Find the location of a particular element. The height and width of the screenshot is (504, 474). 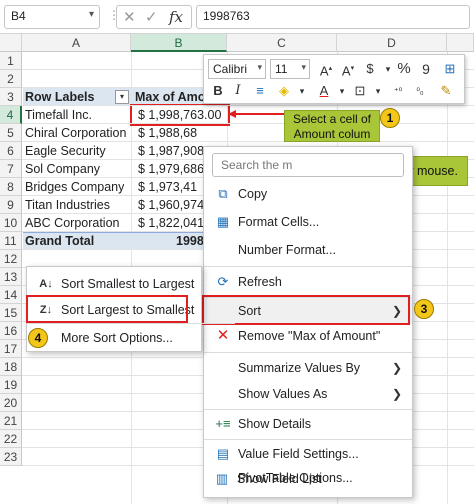

menu-item-refresh: ⟳ Refresh is located at coordinates (308, 282).